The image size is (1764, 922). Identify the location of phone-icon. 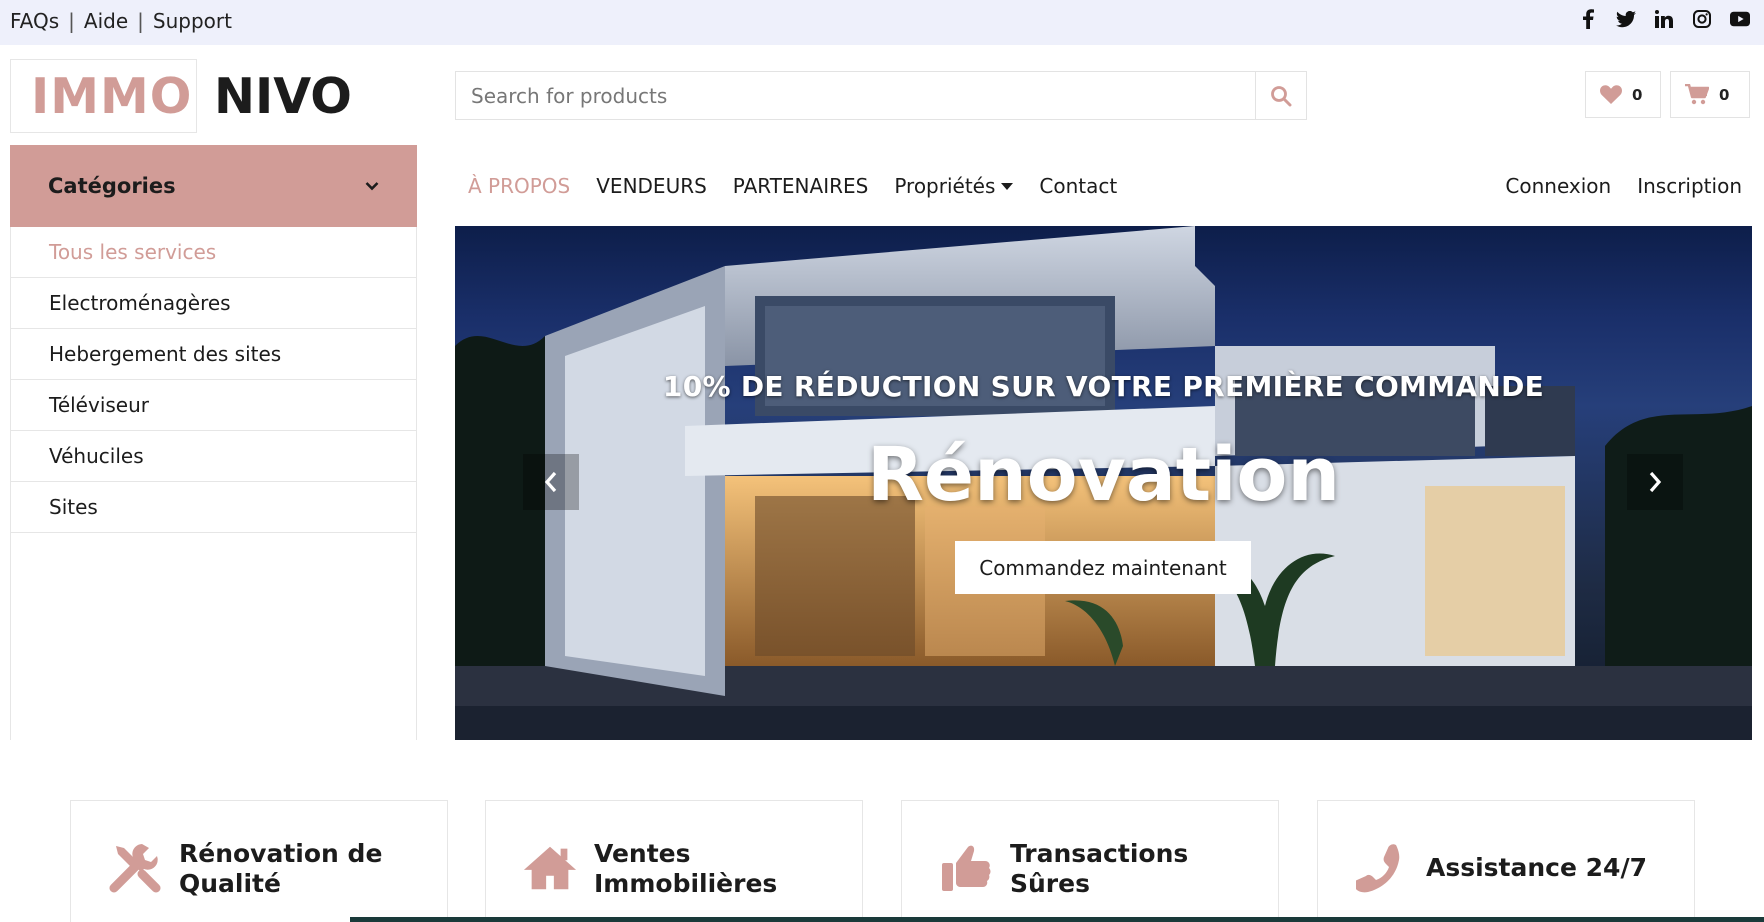
(1382, 867).